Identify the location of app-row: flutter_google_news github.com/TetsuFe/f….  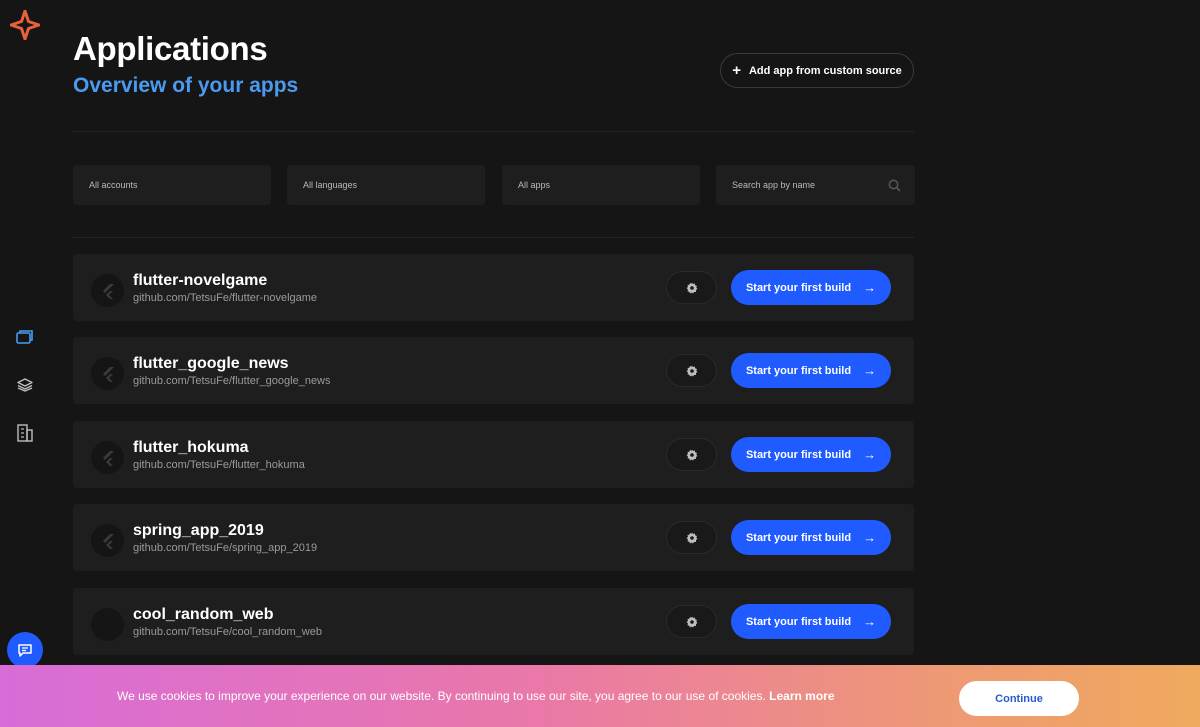
(493, 370).